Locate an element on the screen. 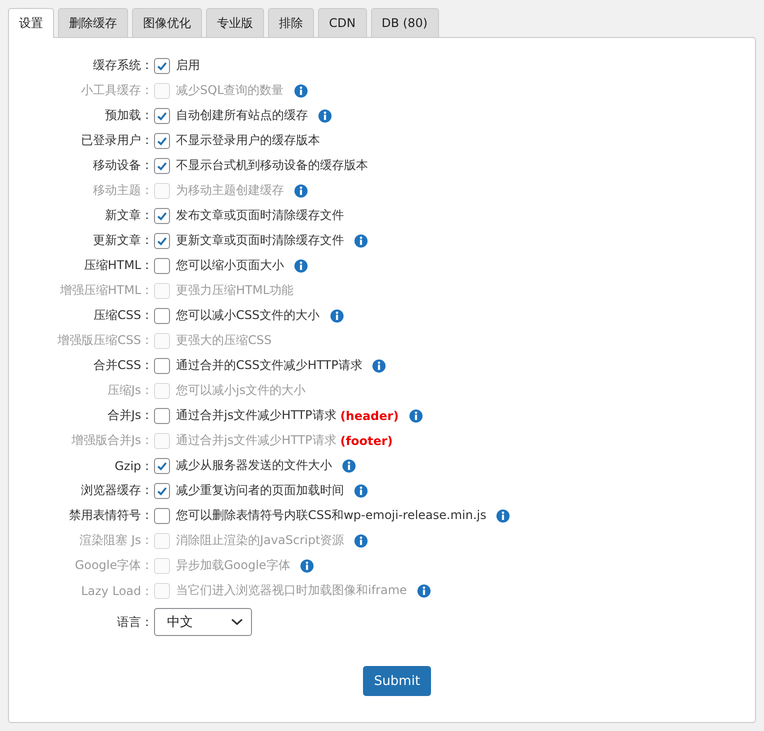 The height and width of the screenshot is (731, 764). setting-label: 渲染阻塞 Js : is located at coordinates (114, 540).